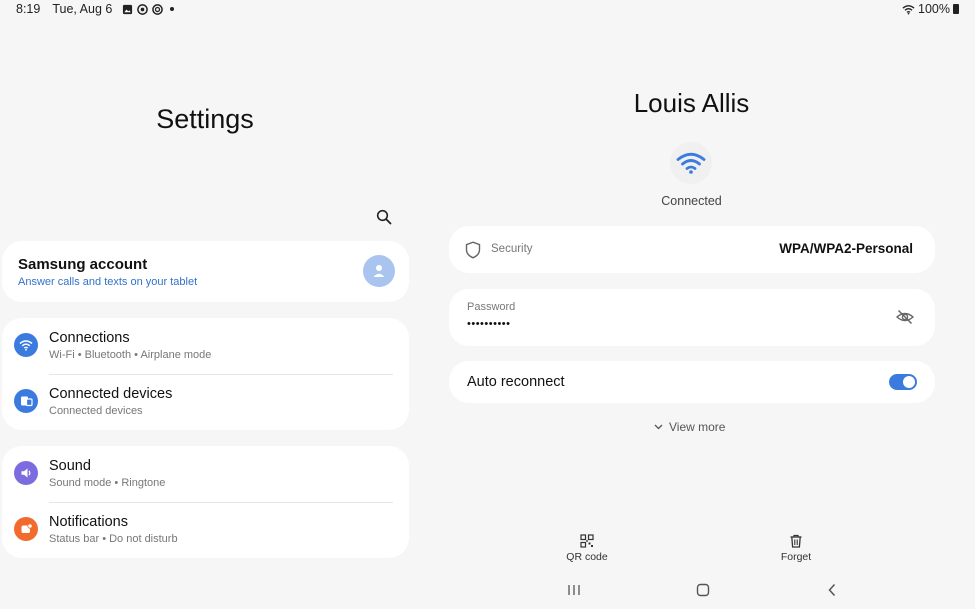 The image size is (975, 609). Describe the element at coordinates (692, 382) in the screenshot. I see `auto-reconnect-row: Auto reconnect` at that location.